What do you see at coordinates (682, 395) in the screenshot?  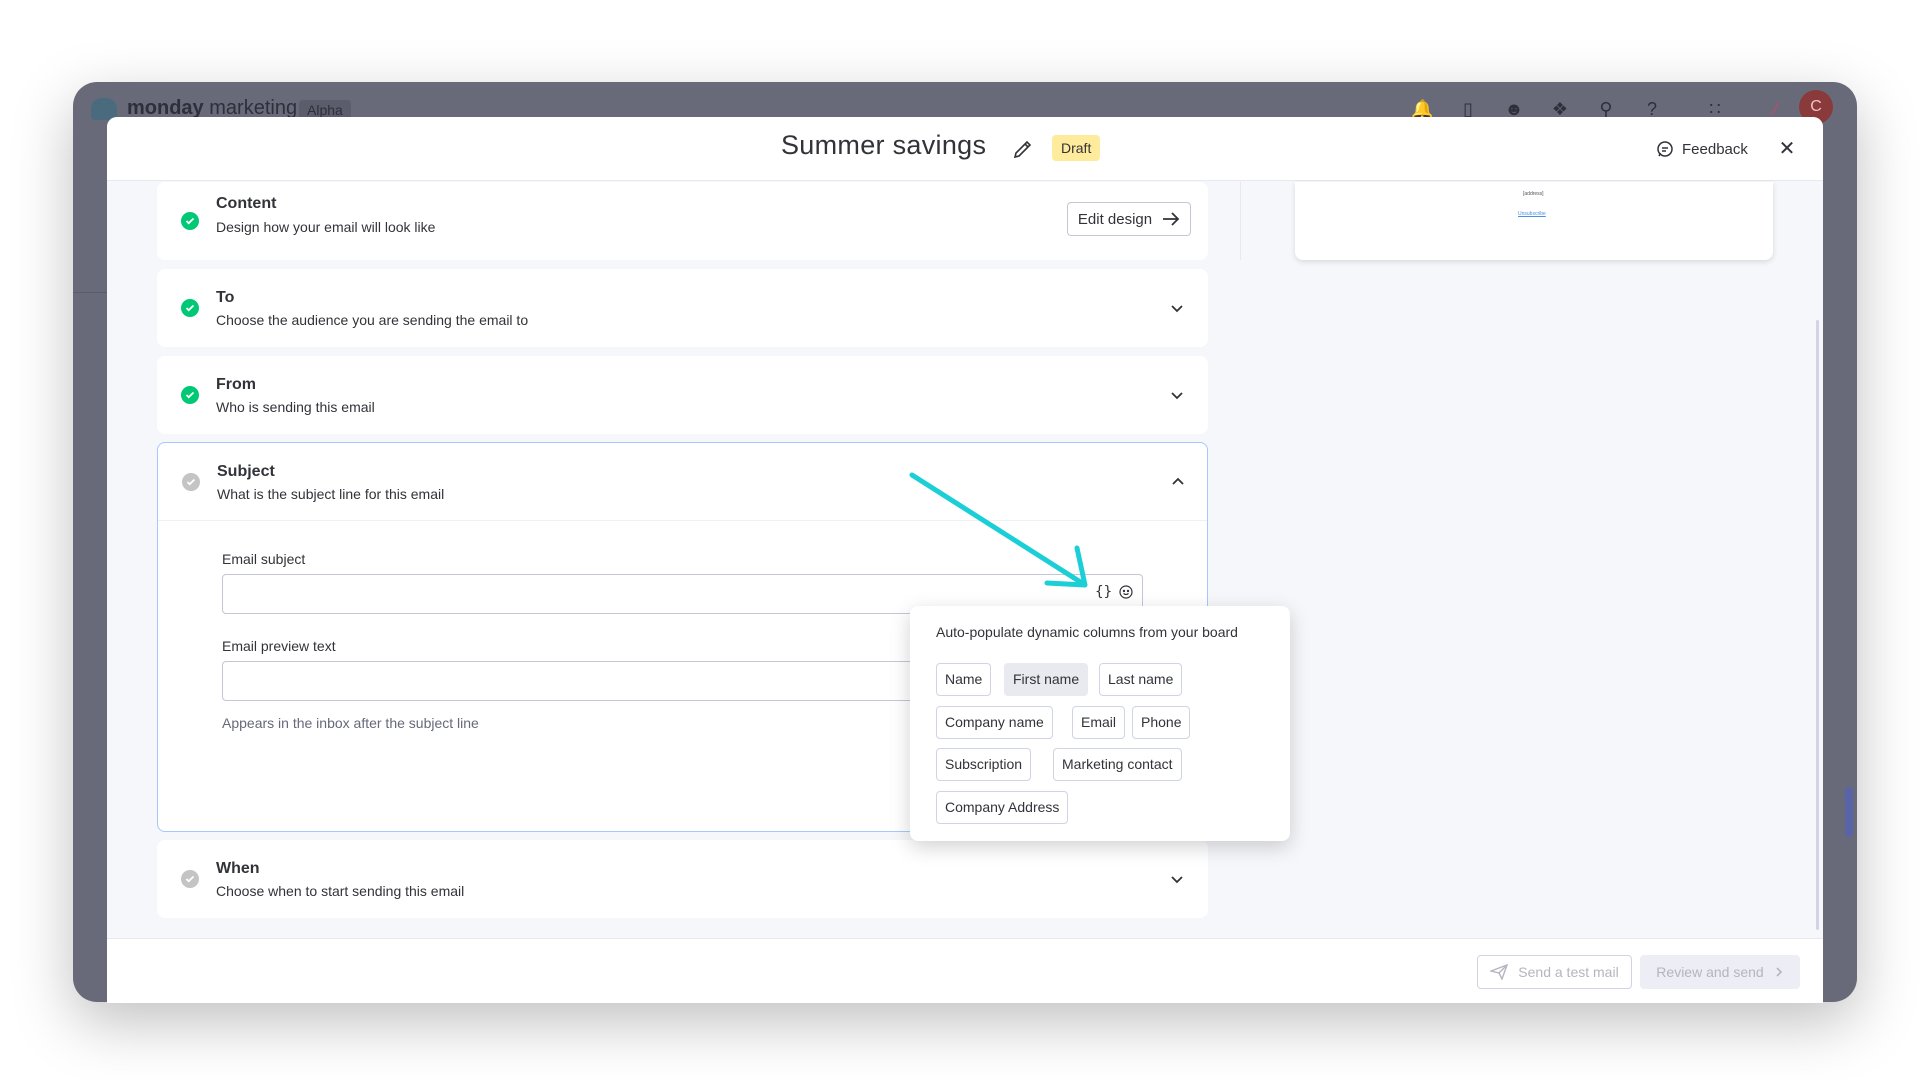 I see `step-card-from: From Who is sending this email` at bounding box center [682, 395].